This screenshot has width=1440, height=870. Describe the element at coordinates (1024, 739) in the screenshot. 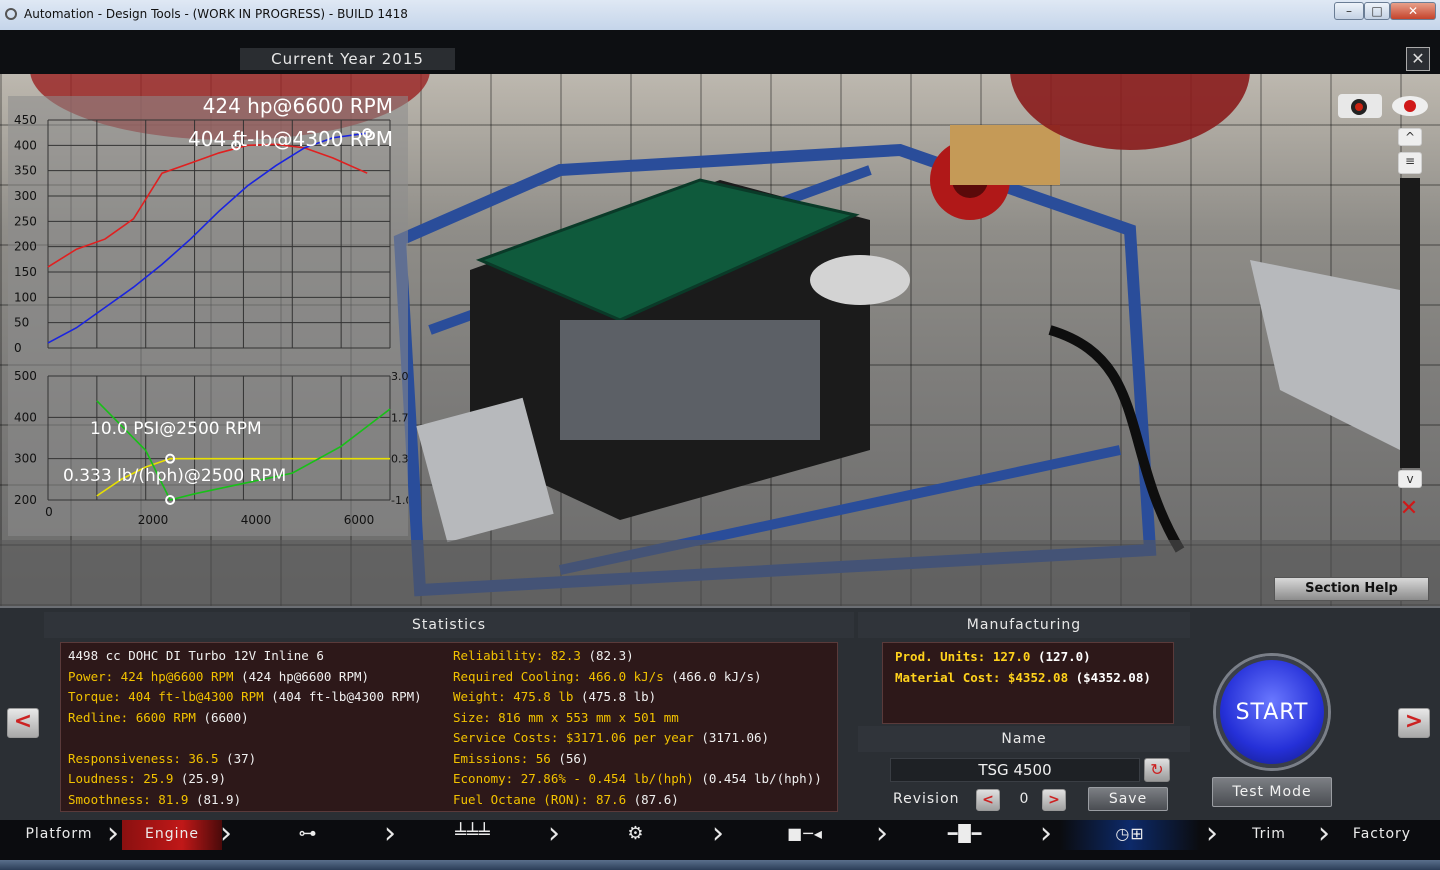

I see `name-header: Name` at that location.